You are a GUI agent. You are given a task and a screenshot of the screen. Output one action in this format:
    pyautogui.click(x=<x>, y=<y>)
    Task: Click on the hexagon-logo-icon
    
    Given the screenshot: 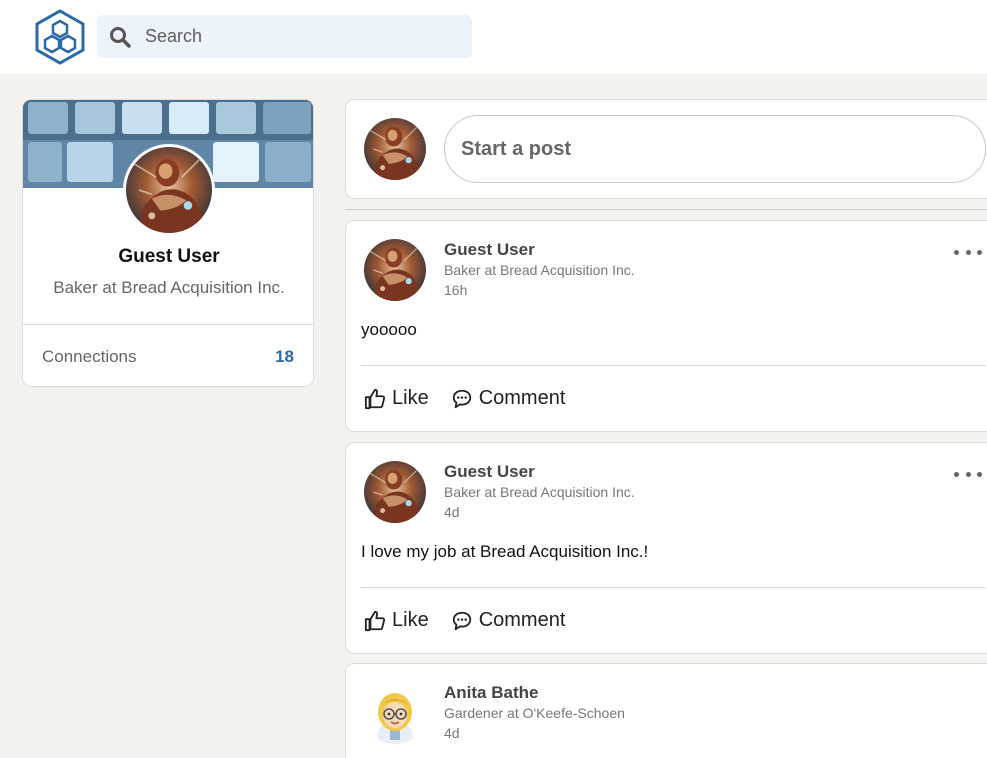 What is the action you would take?
    pyautogui.click(x=60, y=37)
    